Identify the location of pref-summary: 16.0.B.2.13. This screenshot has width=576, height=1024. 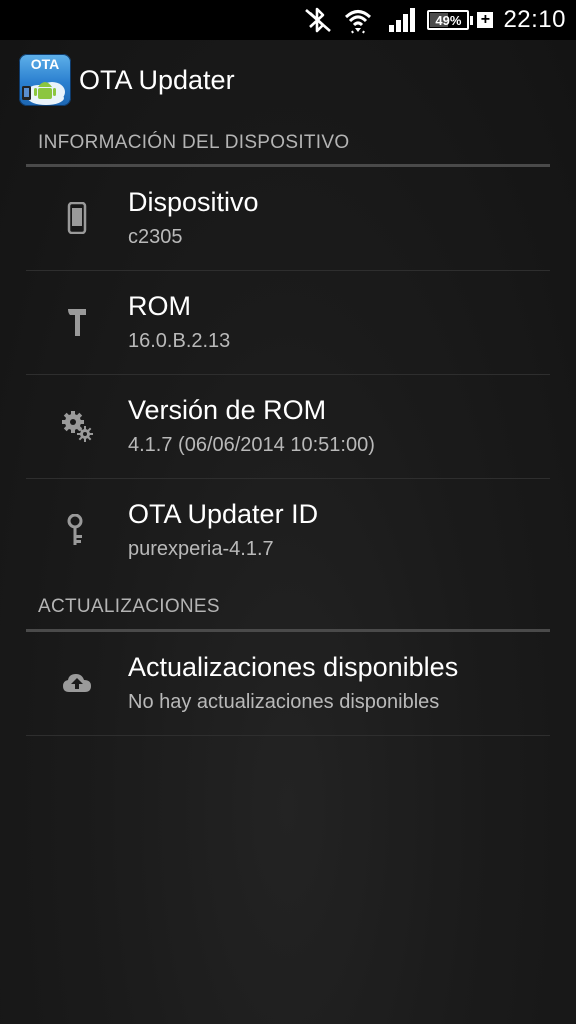
(179, 341).